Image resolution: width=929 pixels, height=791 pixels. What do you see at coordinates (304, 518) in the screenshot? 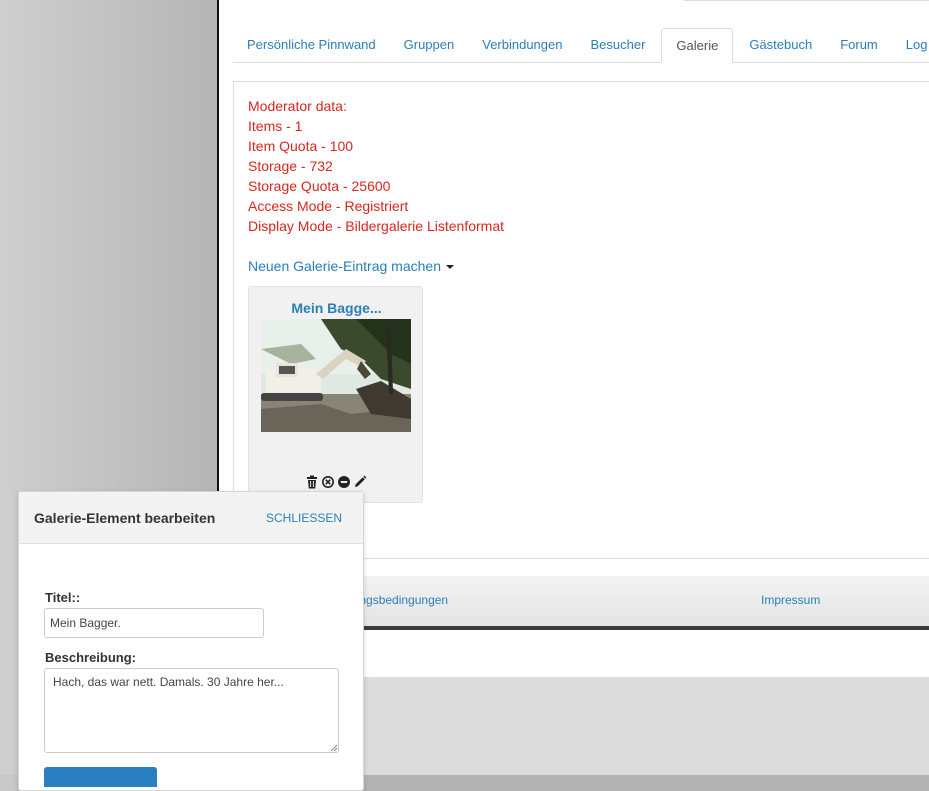
I see `close-dialog-button: SCHLIESSEN` at bounding box center [304, 518].